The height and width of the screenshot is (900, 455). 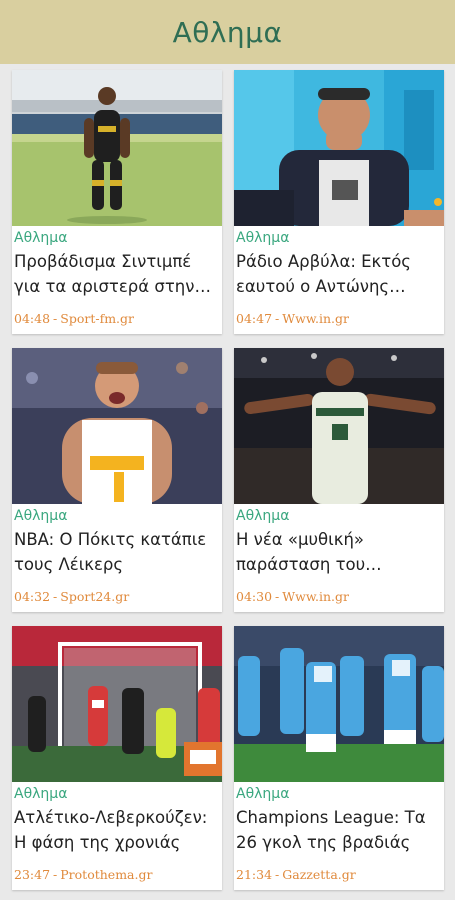 I want to click on app-title: Αθλημα, so click(x=227, y=32).